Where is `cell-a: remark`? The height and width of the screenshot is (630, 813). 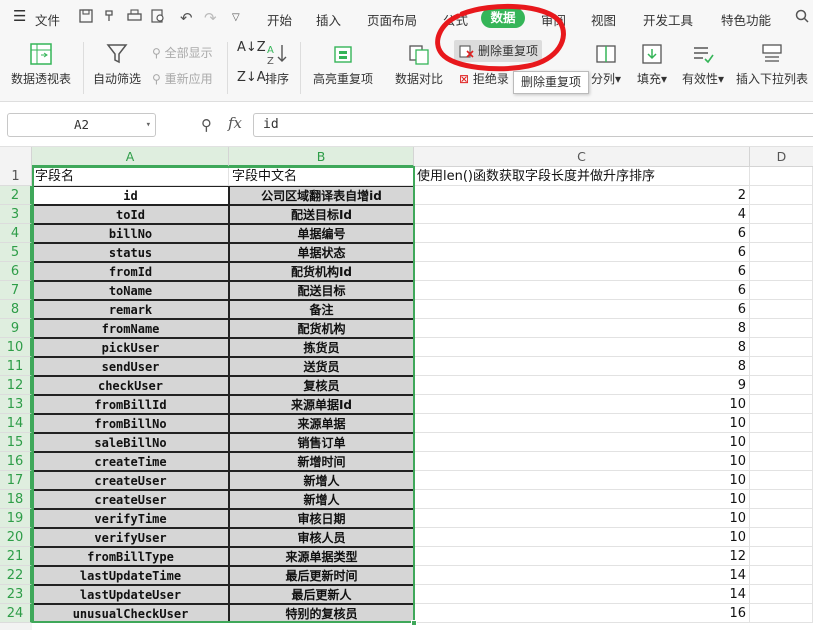
cell-a: remark is located at coordinates (130, 309).